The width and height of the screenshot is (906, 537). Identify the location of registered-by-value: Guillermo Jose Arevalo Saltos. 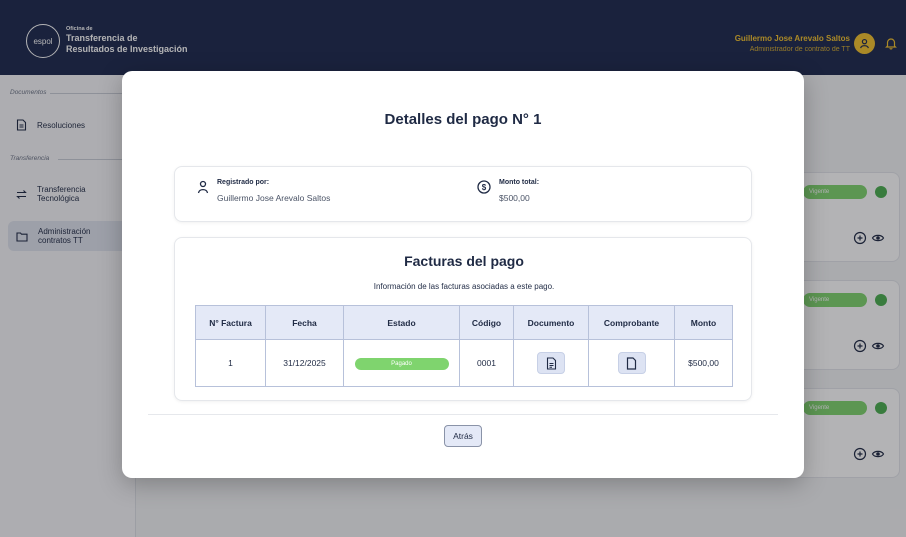
(274, 198).